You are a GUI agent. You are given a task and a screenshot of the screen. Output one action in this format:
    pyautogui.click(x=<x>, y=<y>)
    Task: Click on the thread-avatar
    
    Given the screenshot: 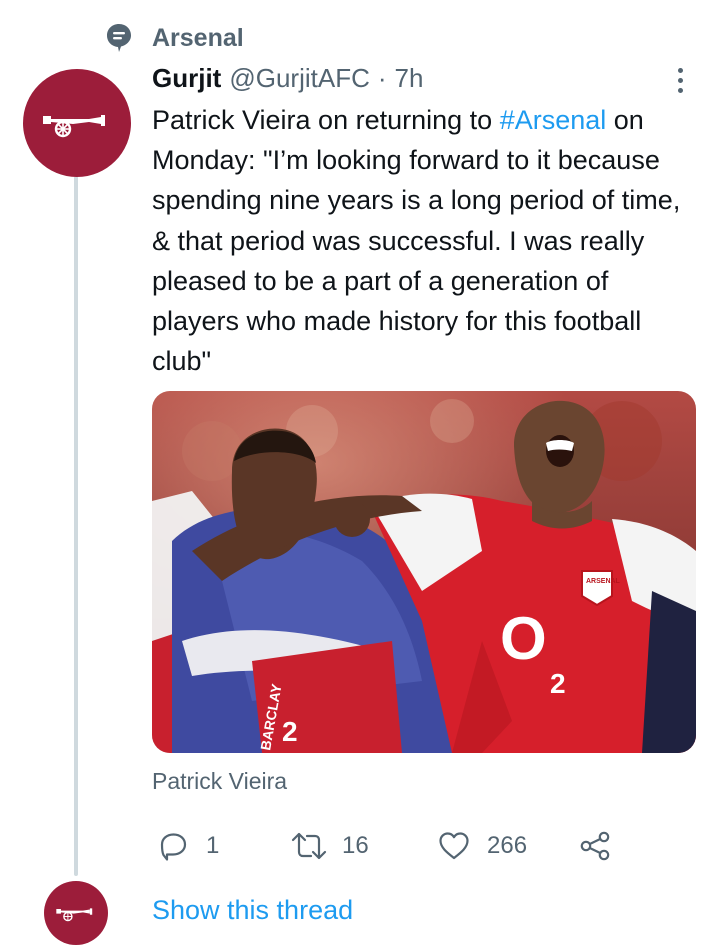 What is the action you would take?
    pyautogui.click(x=76, y=913)
    